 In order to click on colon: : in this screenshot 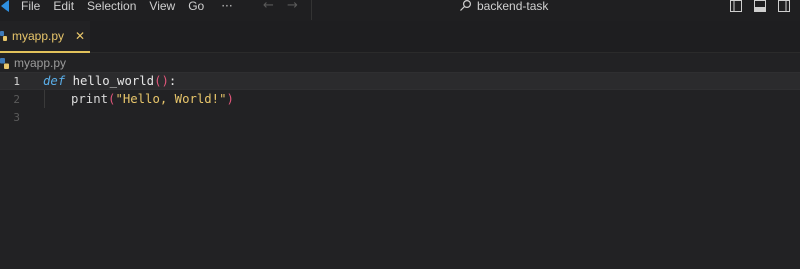, I will do `click(172, 81)`.